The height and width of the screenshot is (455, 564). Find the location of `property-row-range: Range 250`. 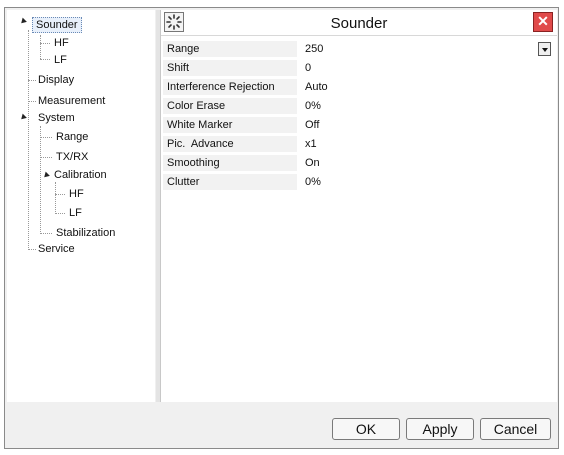

property-row-range: Range 250 is located at coordinates (359, 49).